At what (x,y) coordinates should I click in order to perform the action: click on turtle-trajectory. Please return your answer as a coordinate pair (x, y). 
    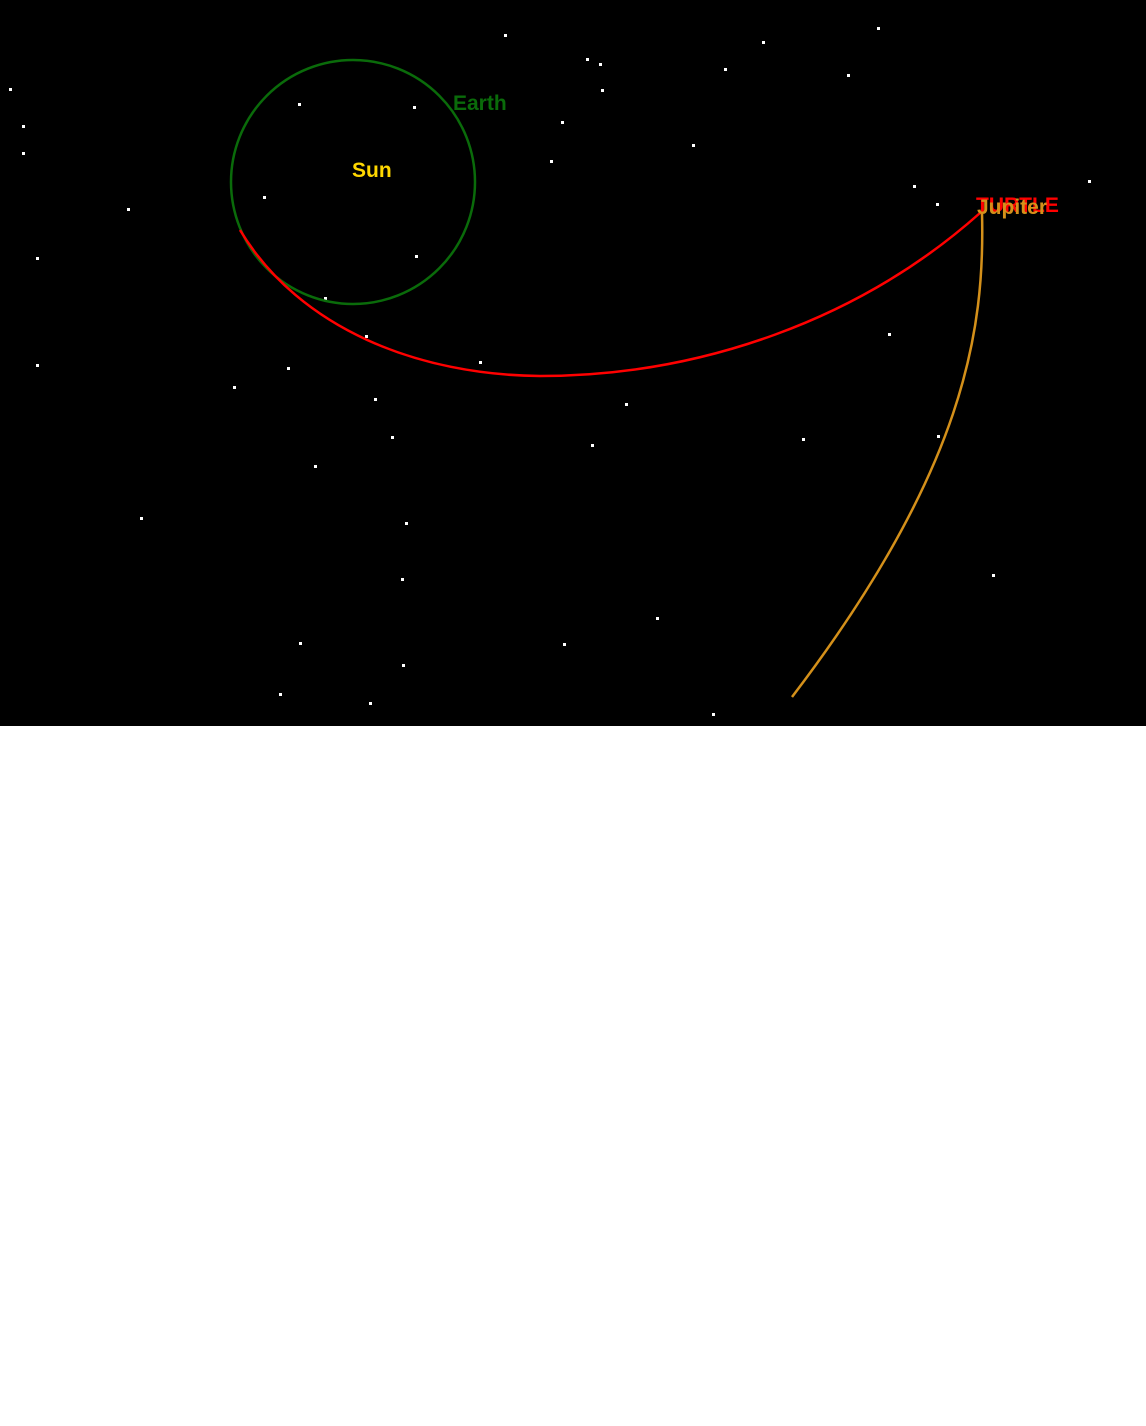
    Looking at the image, I should click on (609, 295).